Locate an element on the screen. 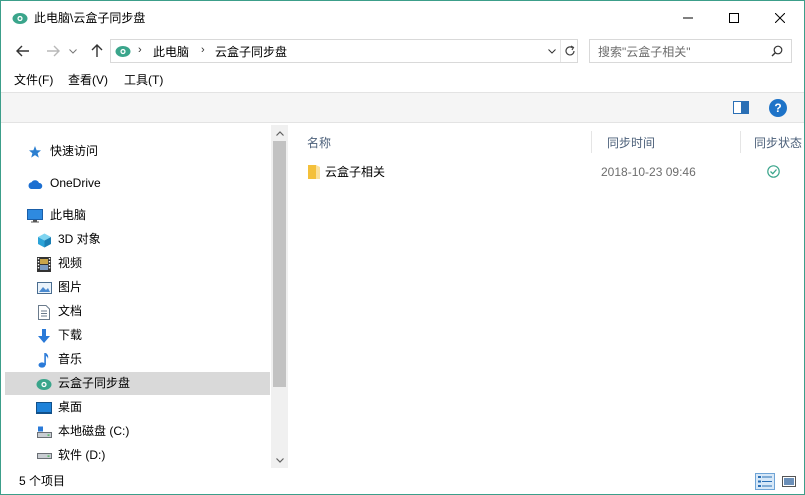 This screenshot has width=805, height=495. minimize-button is located at coordinates (688, 18).